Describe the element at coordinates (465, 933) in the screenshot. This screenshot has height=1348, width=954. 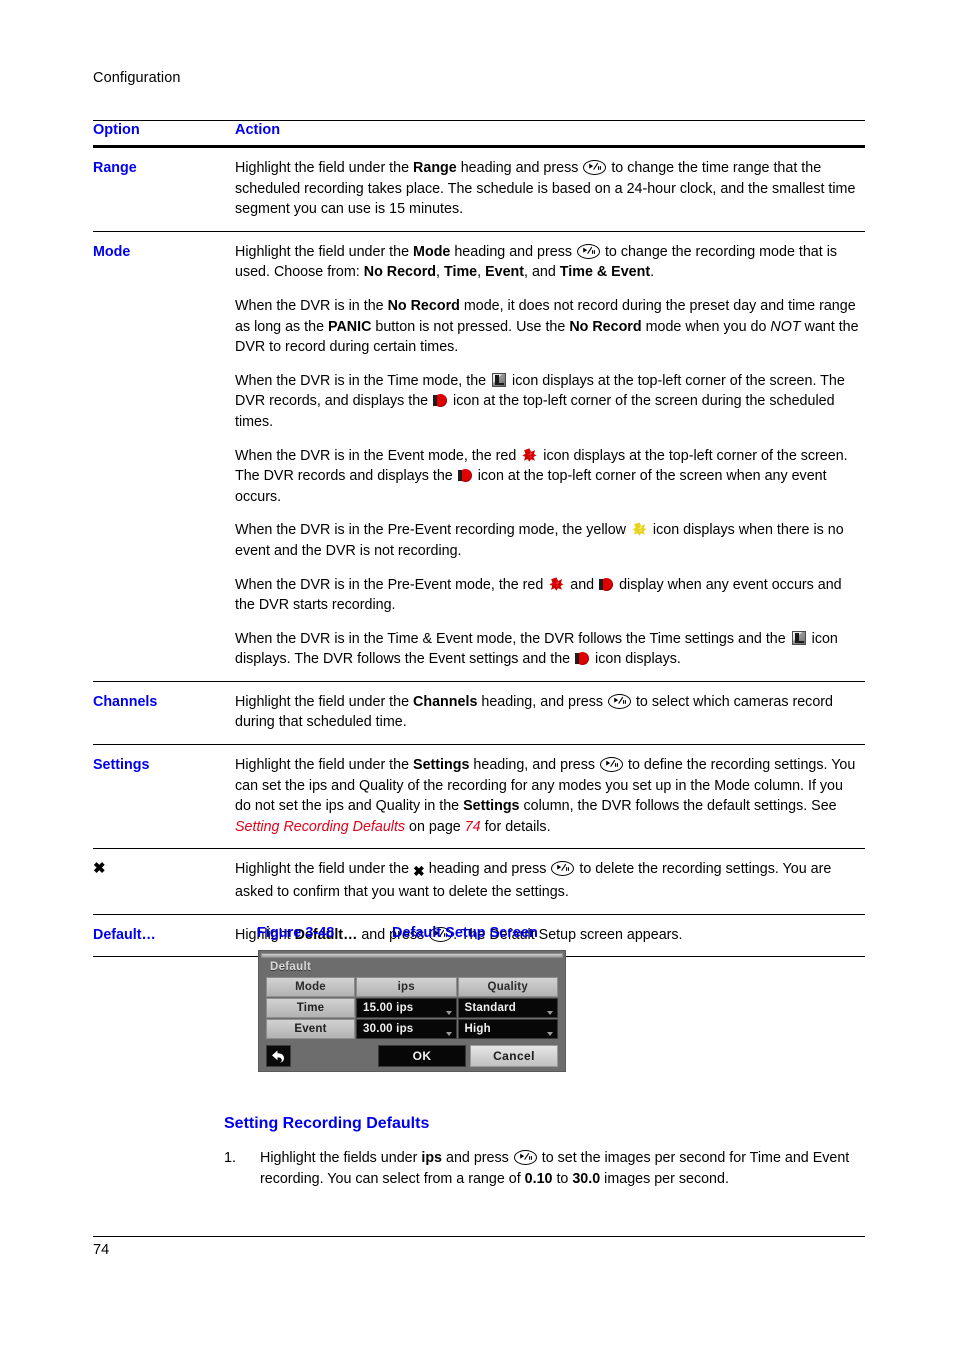
I see `figure-title: Default Setup Screen` at that location.